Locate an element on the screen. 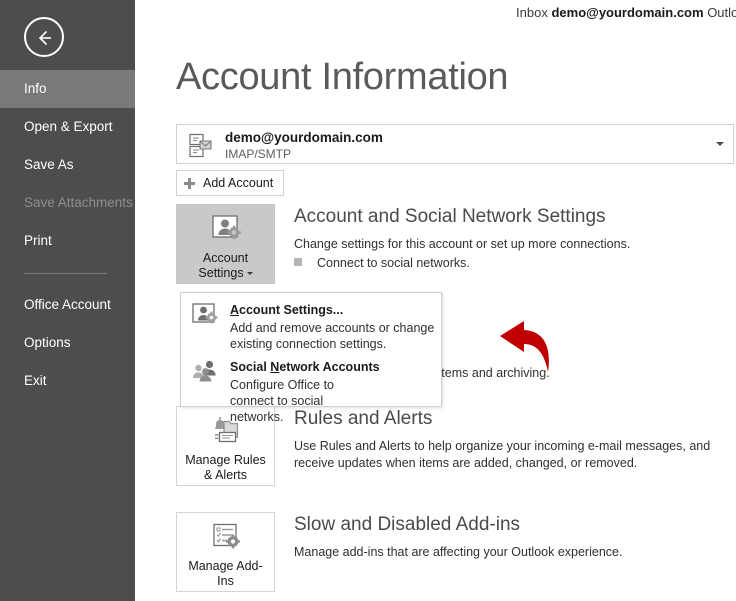 Image resolution: width=736 pixels, height=601 pixels. menu-title-accesskey: A is located at coordinates (235, 310).